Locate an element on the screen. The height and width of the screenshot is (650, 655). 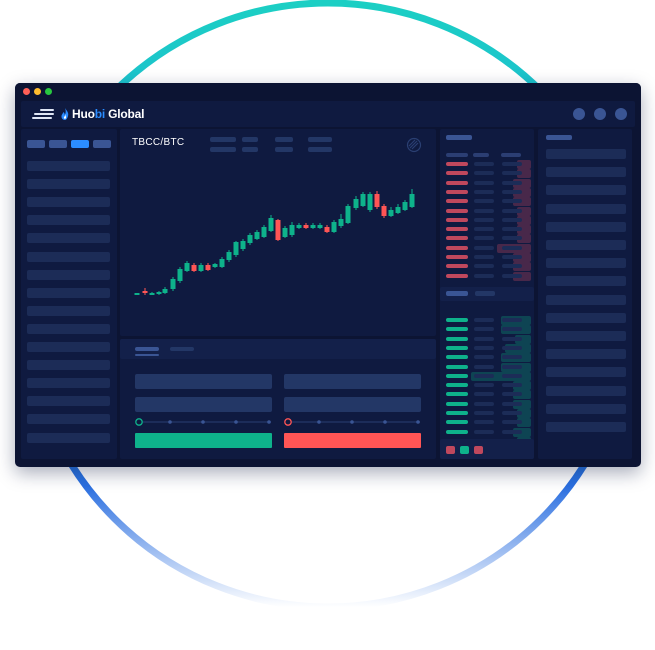
tab-limit is located at coordinates (147, 349).